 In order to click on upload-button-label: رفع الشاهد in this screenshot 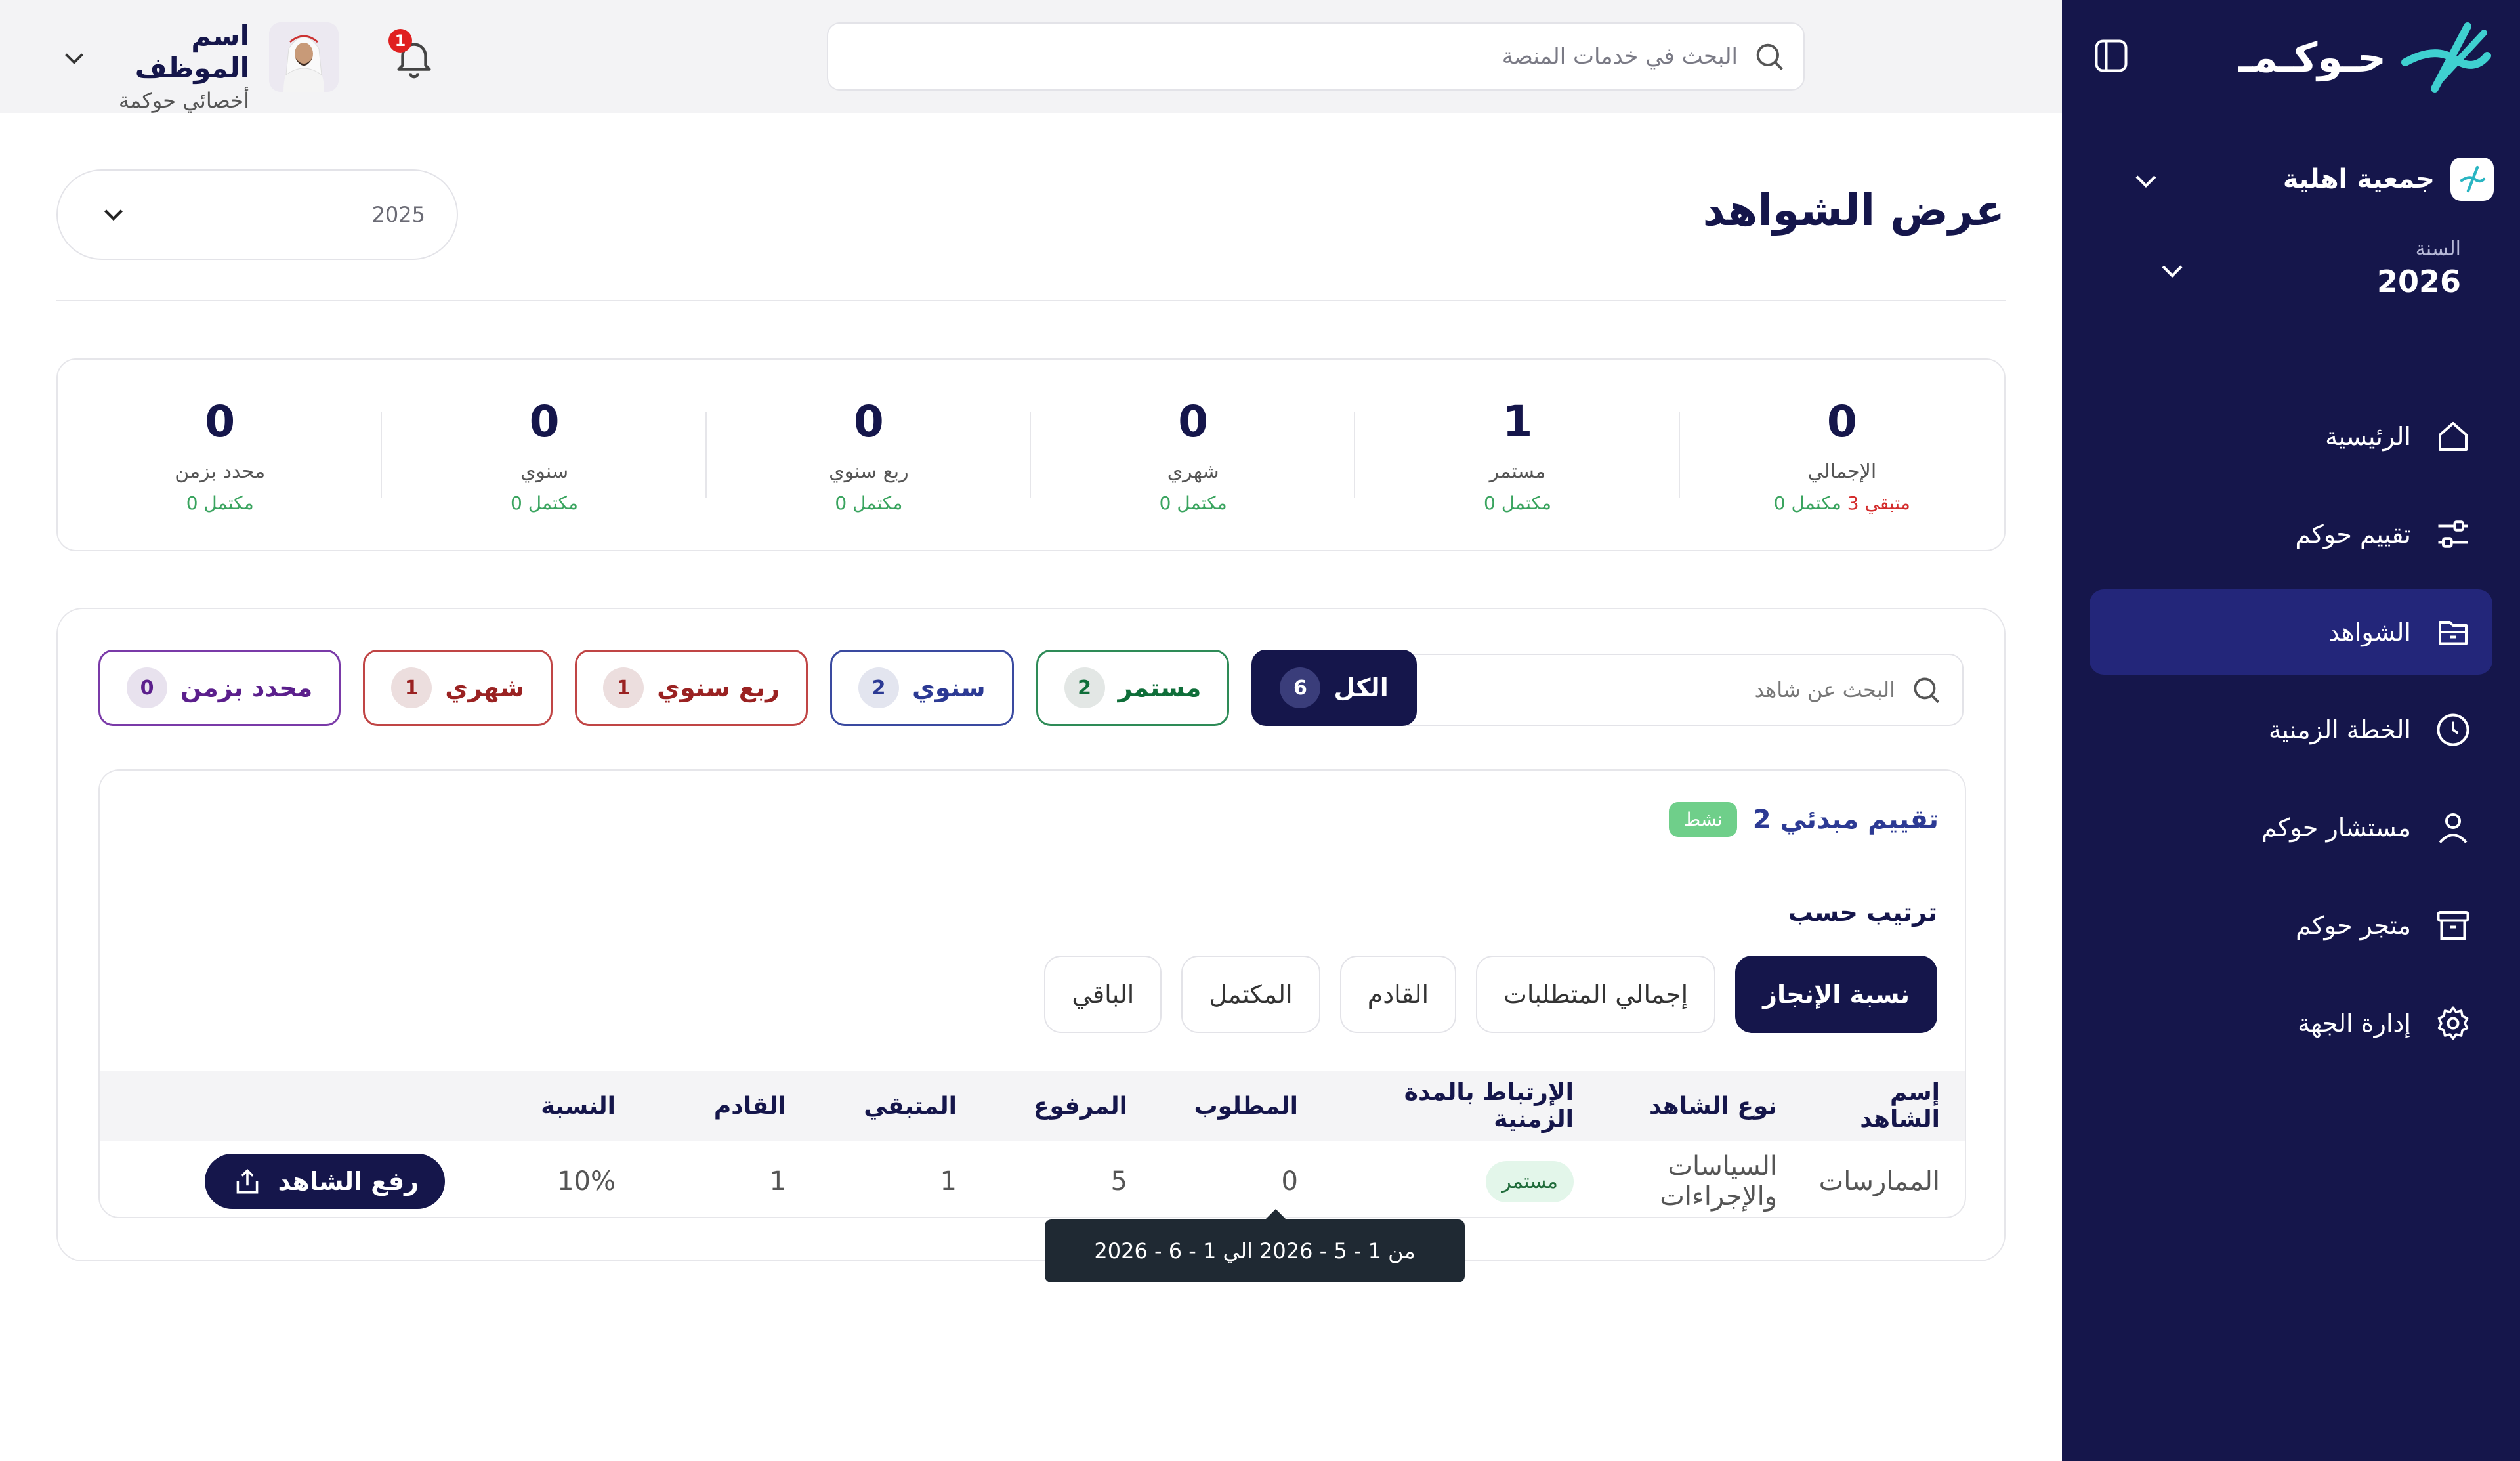, I will do `click(348, 1181)`.